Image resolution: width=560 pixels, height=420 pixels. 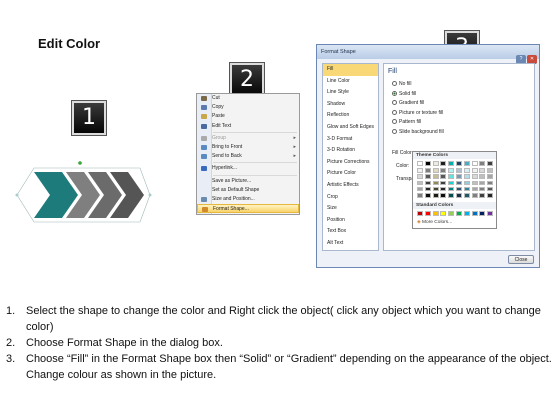 What do you see at coordinates (248, 190) in the screenshot?
I see `context-menu-item: Set as Default Shape` at bounding box center [248, 190].